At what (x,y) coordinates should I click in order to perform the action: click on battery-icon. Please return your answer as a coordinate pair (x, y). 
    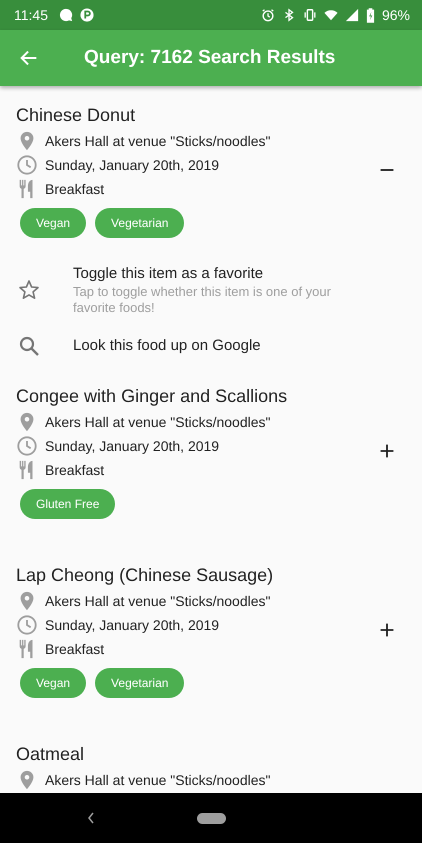
    Looking at the image, I should click on (370, 15).